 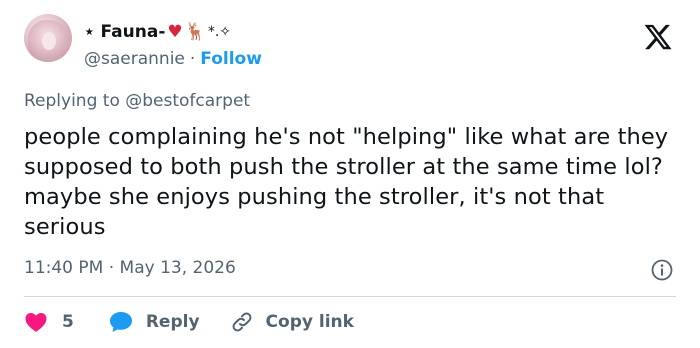 What do you see at coordinates (242, 322) in the screenshot?
I see `link-icon` at bounding box center [242, 322].